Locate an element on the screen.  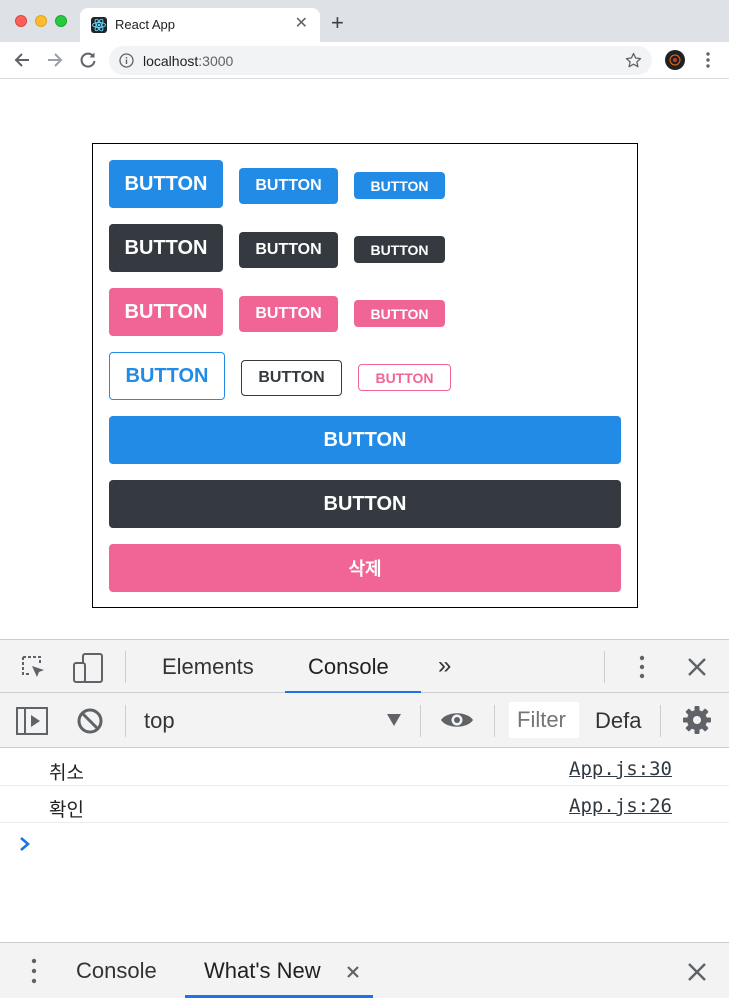
show-sidebar-icon is located at coordinates (32, 721).